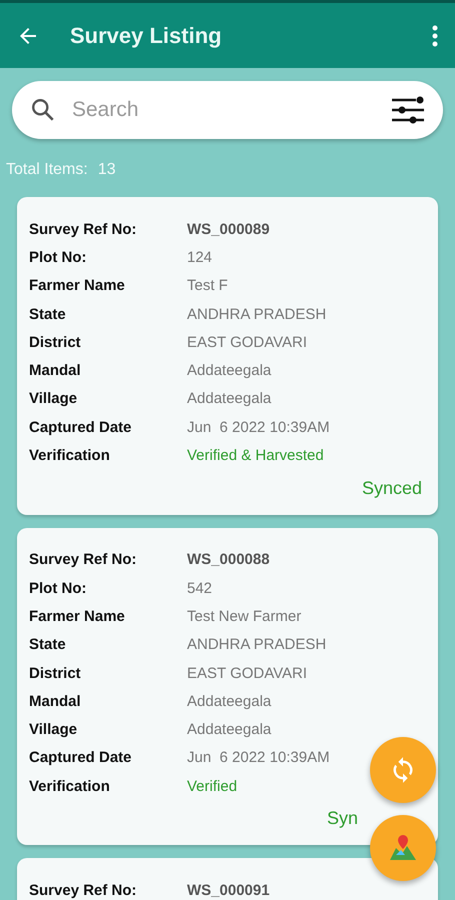  What do you see at coordinates (199, 257) in the screenshot?
I see `field-value: 124` at bounding box center [199, 257].